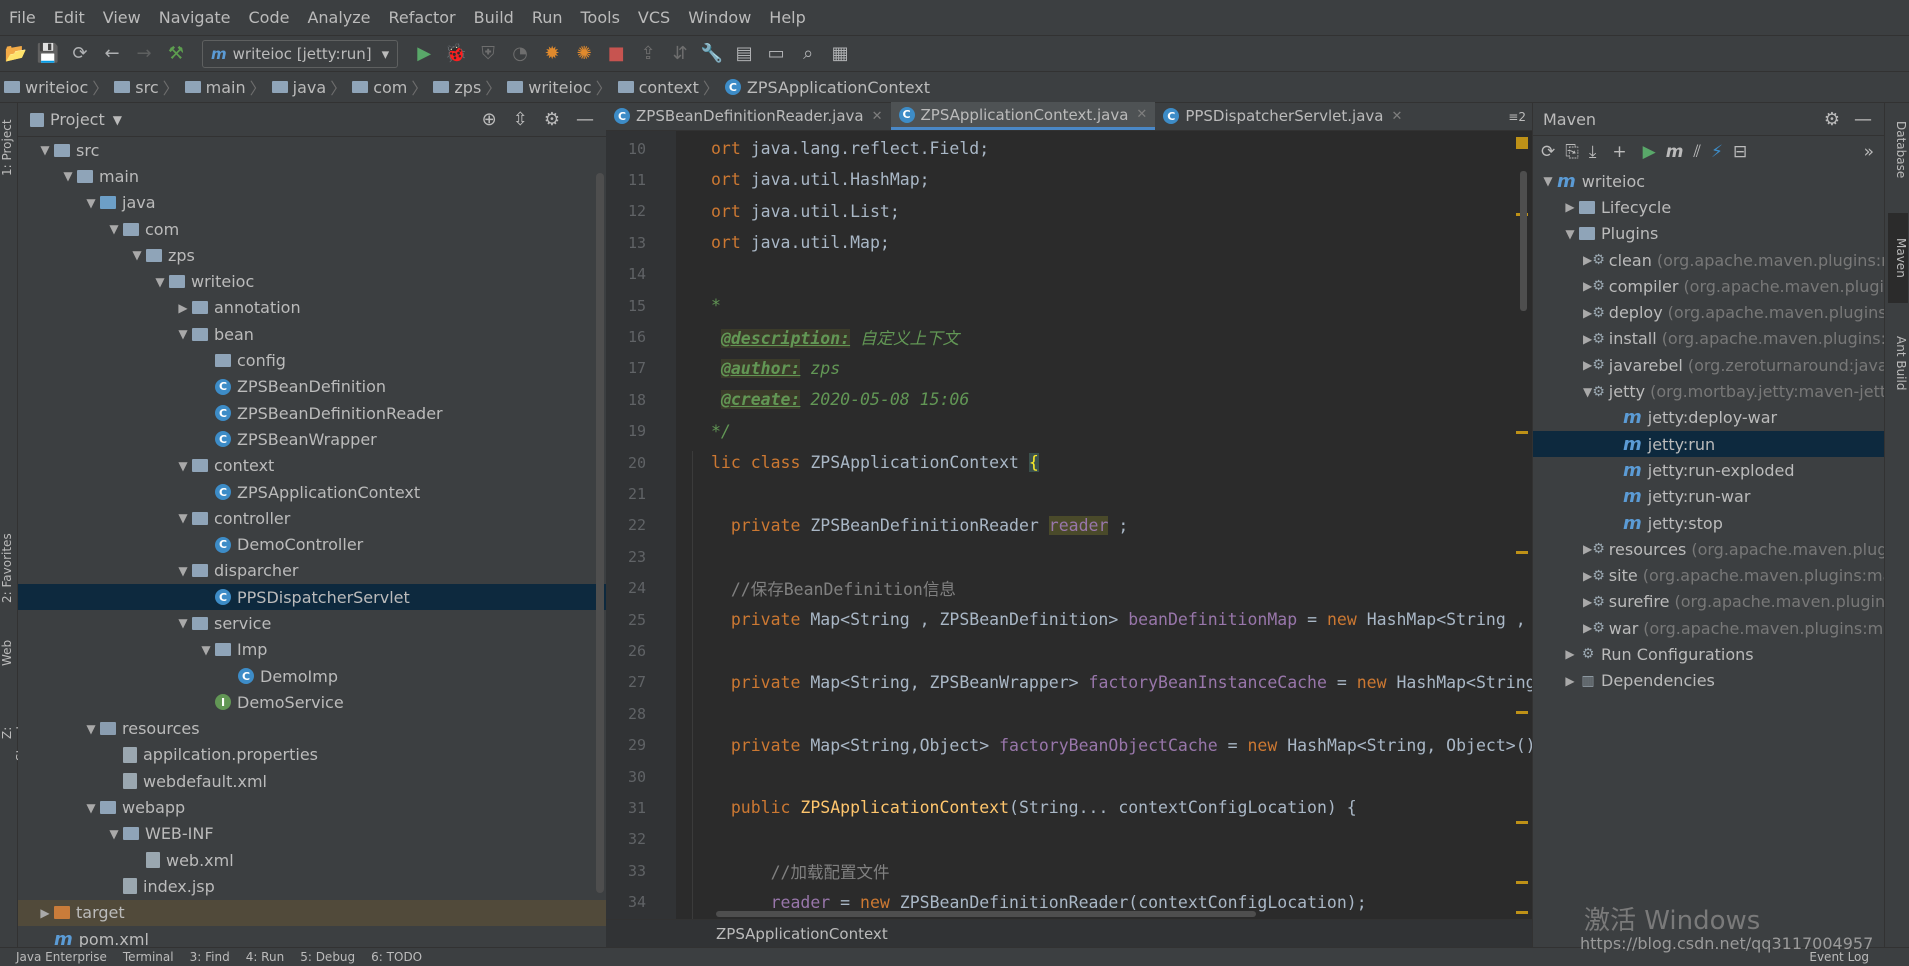 This screenshot has height=966, width=1909. What do you see at coordinates (600, 17) in the screenshot?
I see `menu-tools: Tools` at bounding box center [600, 17].